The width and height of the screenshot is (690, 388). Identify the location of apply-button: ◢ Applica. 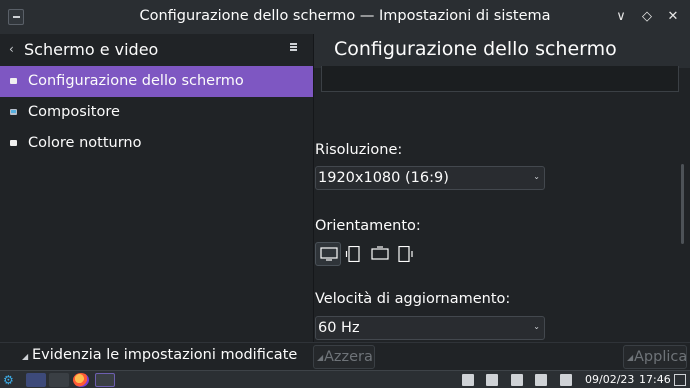
(655, 357).